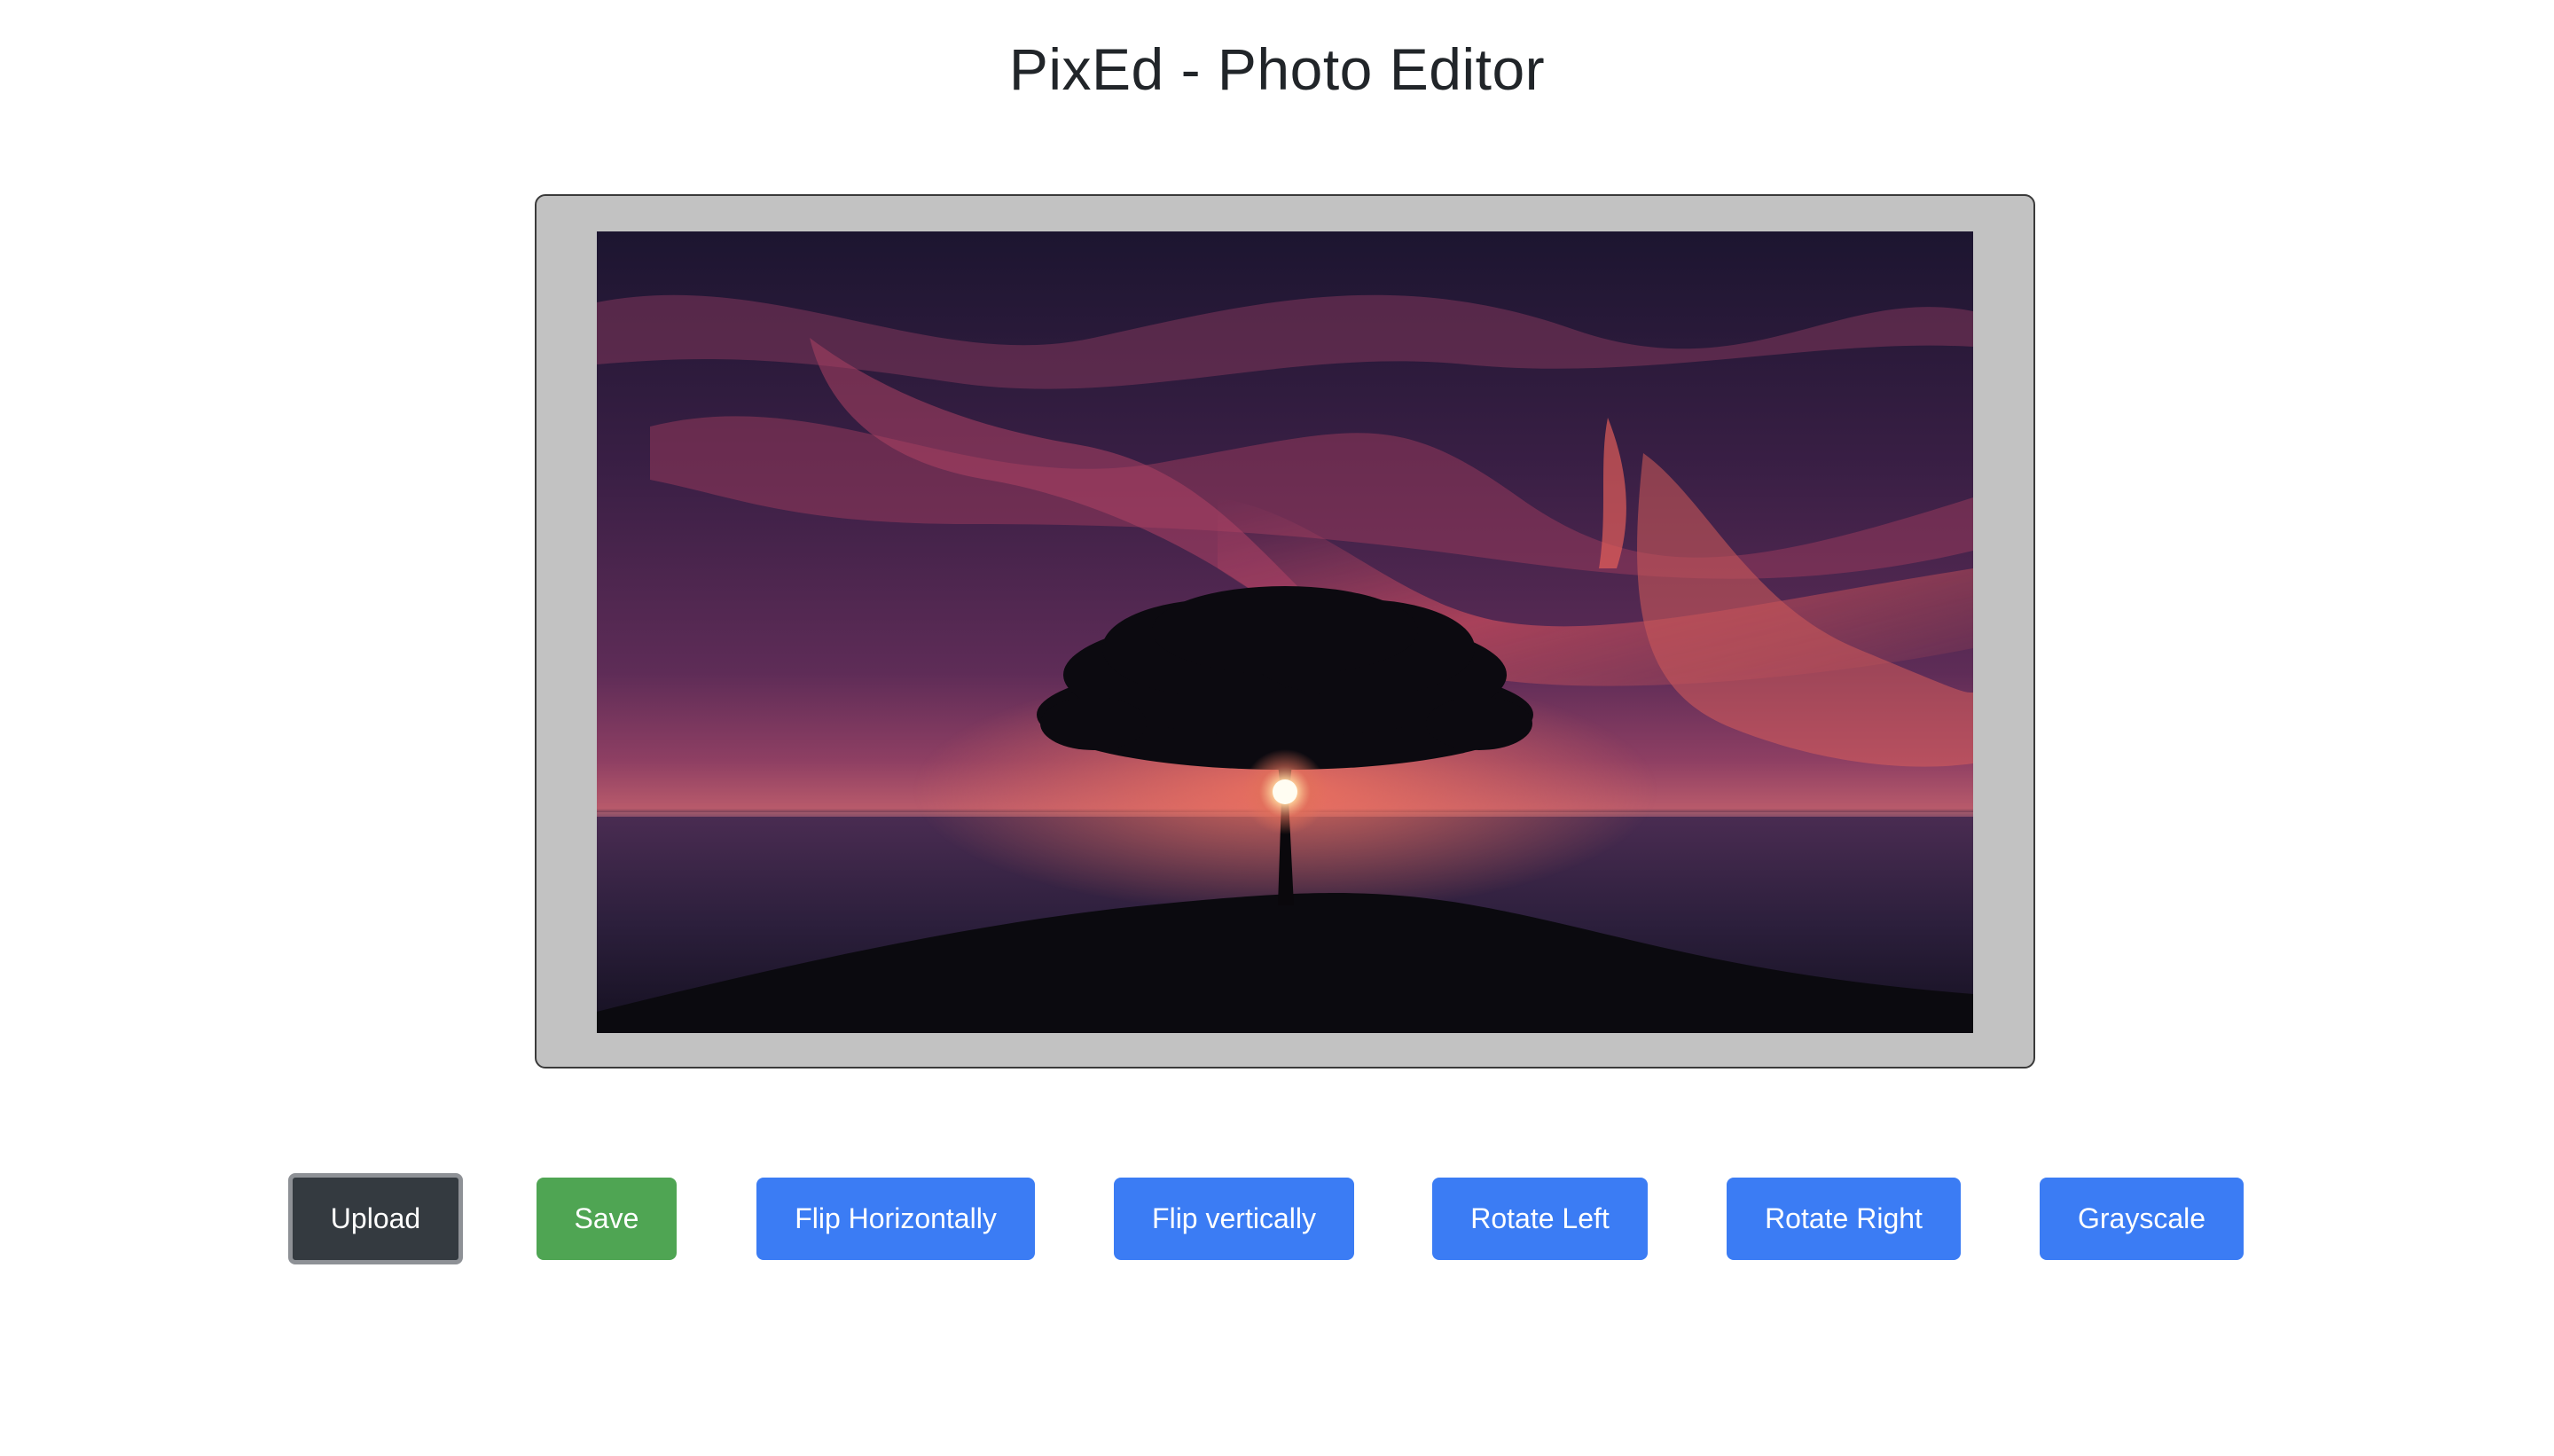 This screenshot has height=1456, width=2554. Describe the element at coordinates (375, 1218) in the screenshot. I see `upload-button: Upload` at that location.